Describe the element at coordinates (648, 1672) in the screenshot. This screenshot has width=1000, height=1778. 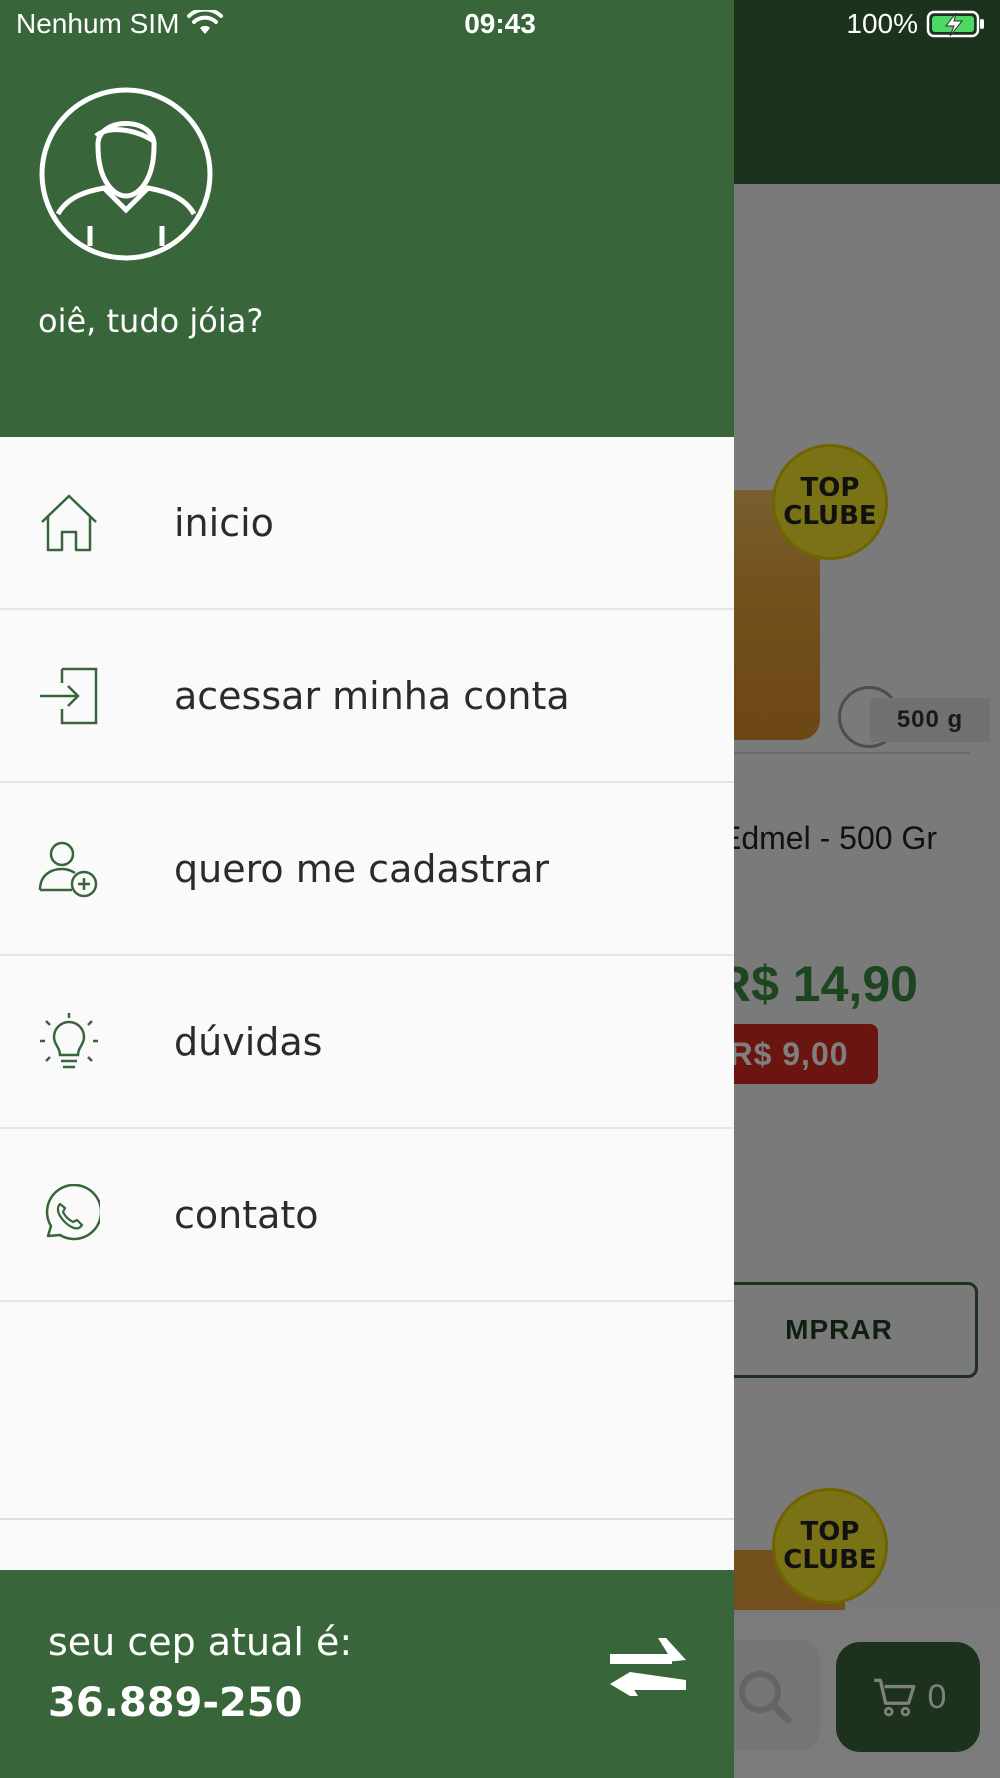
I see `swap-arrows-icon` at that location.